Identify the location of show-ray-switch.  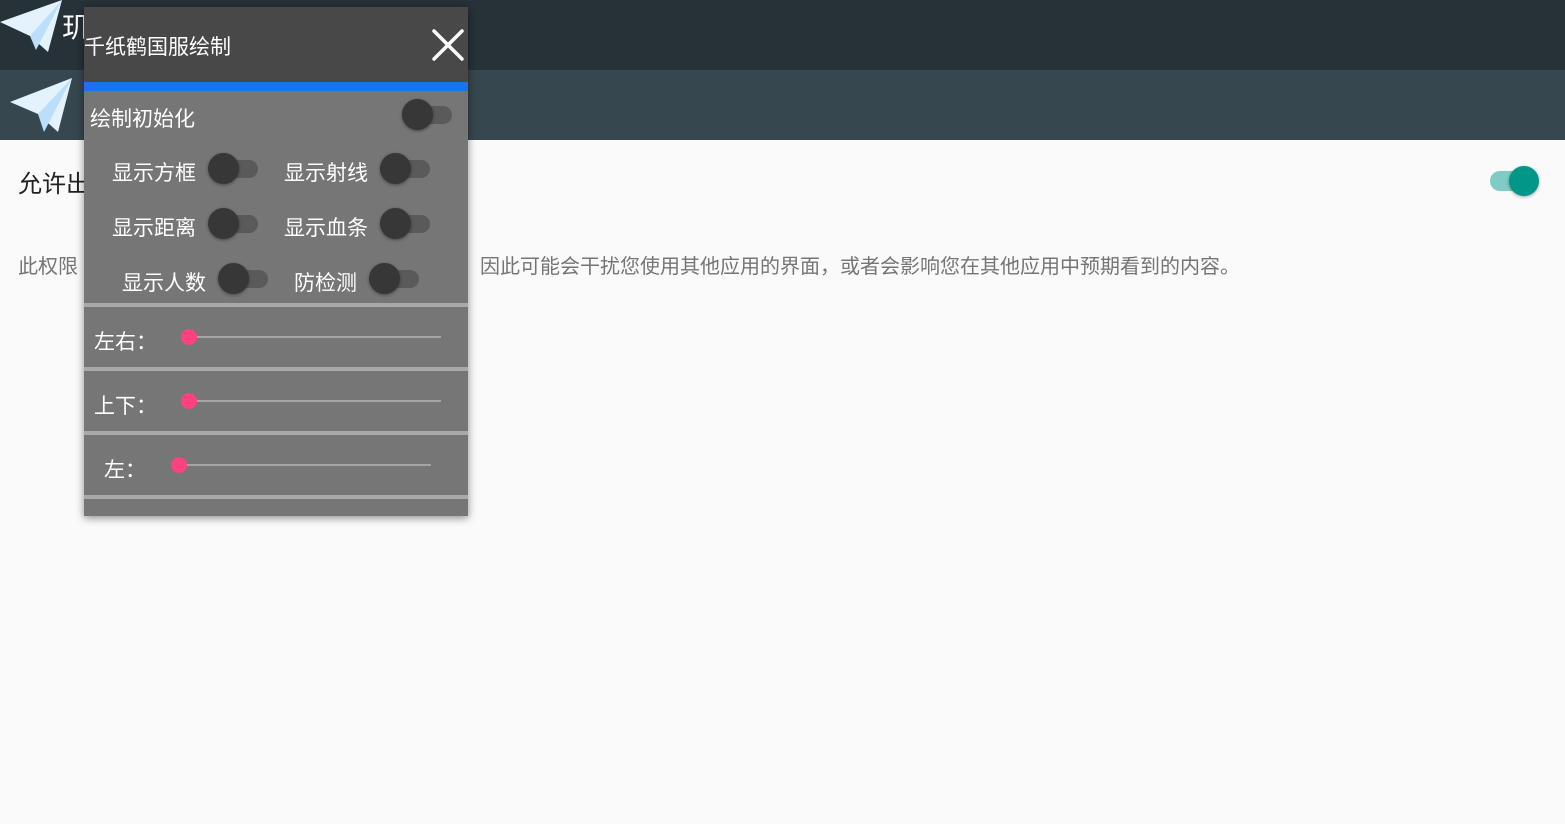
(406, 169).